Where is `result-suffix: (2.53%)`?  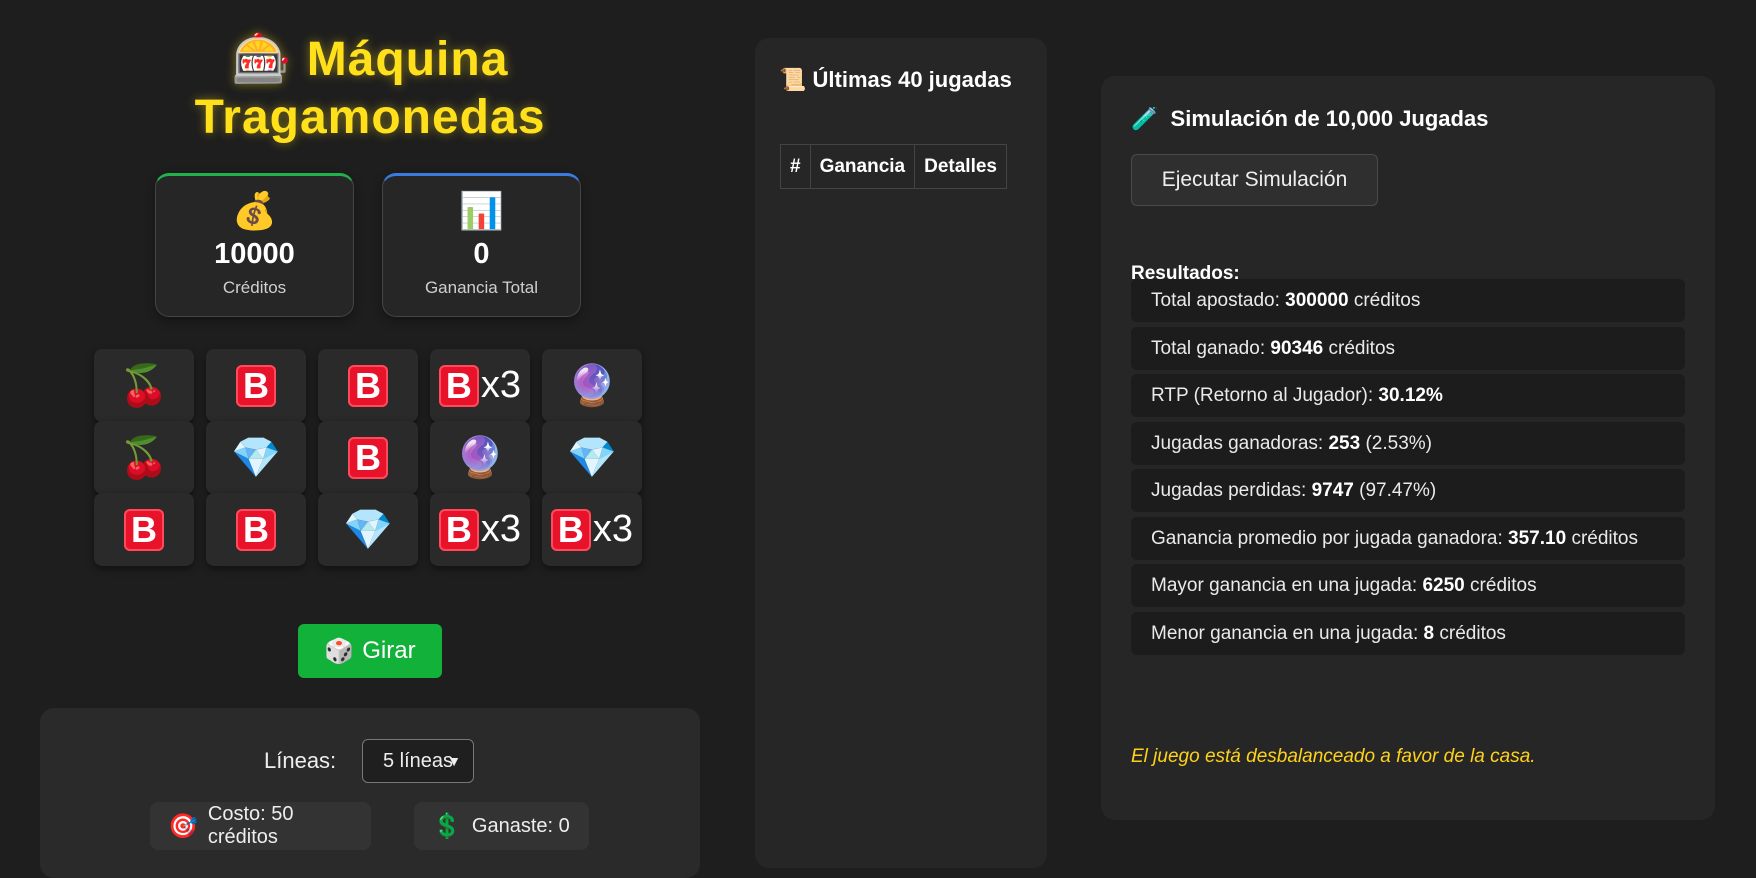 result-suffix: (2.53%) is located at coordinates (1398, 443).